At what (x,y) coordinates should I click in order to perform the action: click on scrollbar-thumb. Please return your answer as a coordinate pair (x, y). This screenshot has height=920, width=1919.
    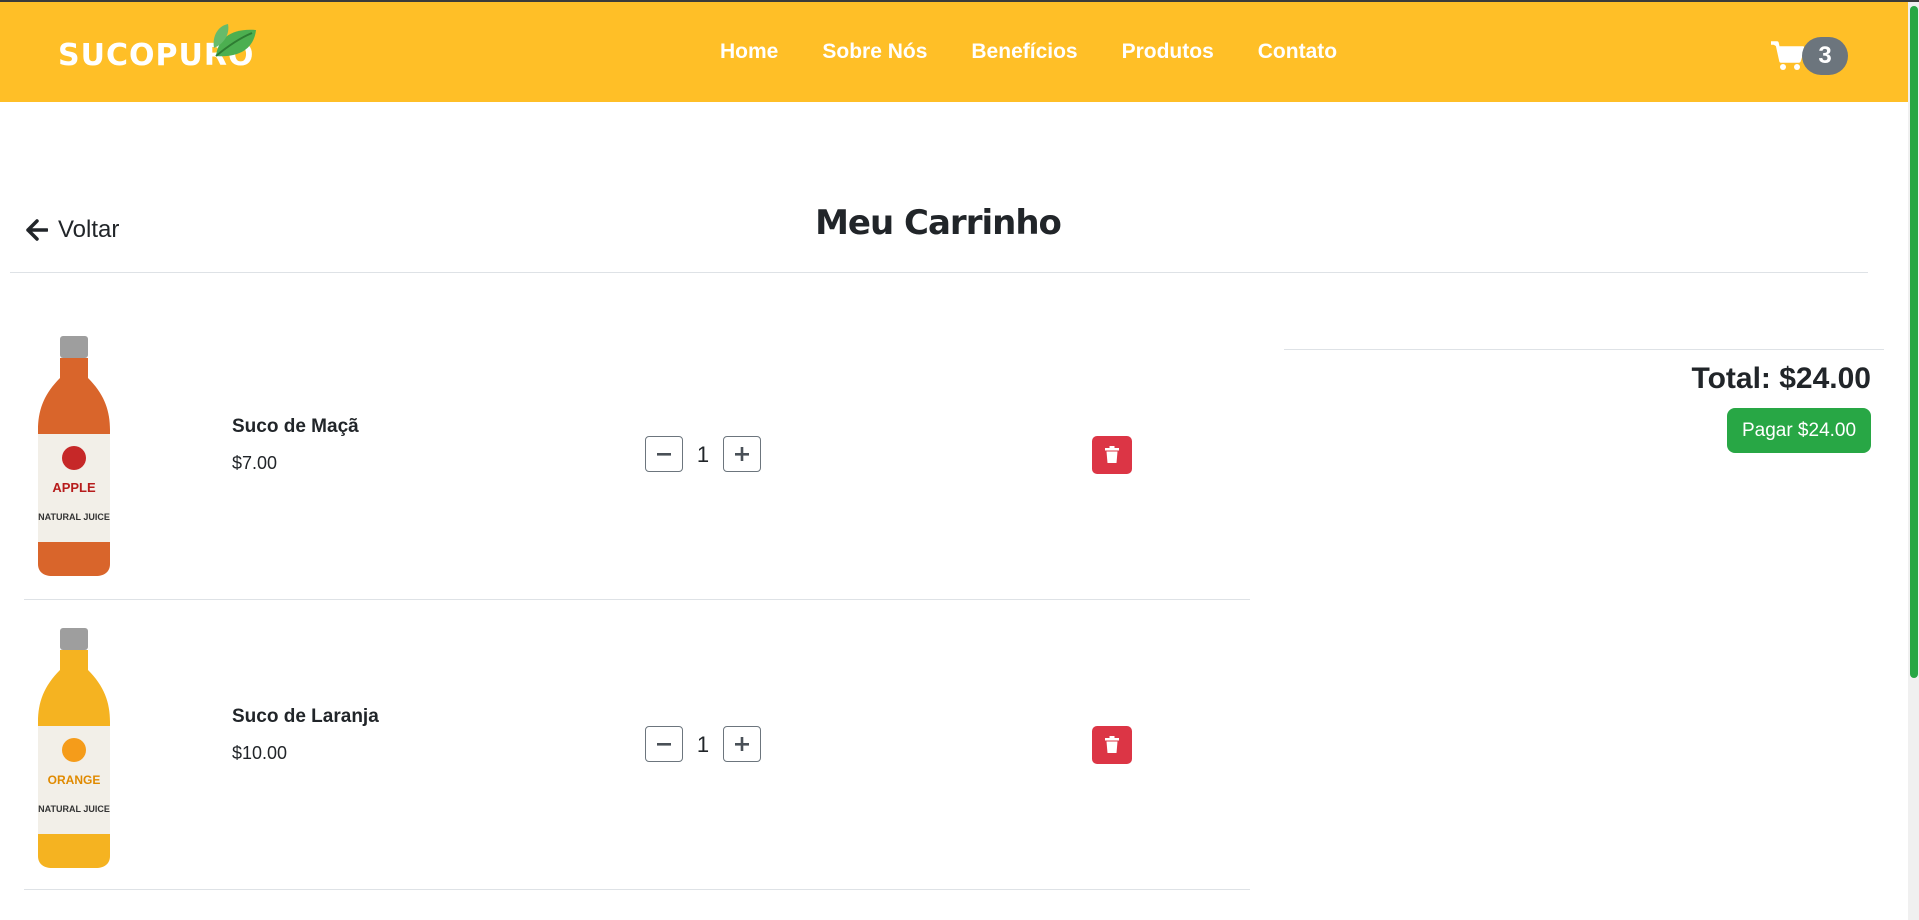
    Looking at the image, I should click on (1914, 342).